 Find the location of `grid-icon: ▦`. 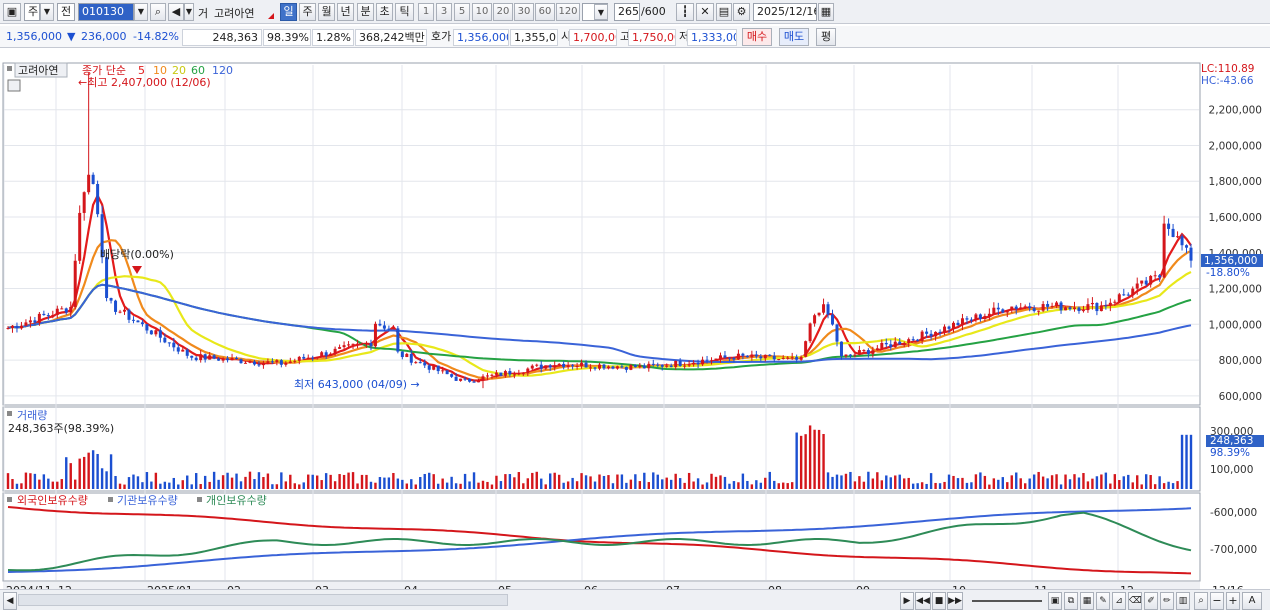

grid-icon: ▦ is located at coordinates (1087, 601).